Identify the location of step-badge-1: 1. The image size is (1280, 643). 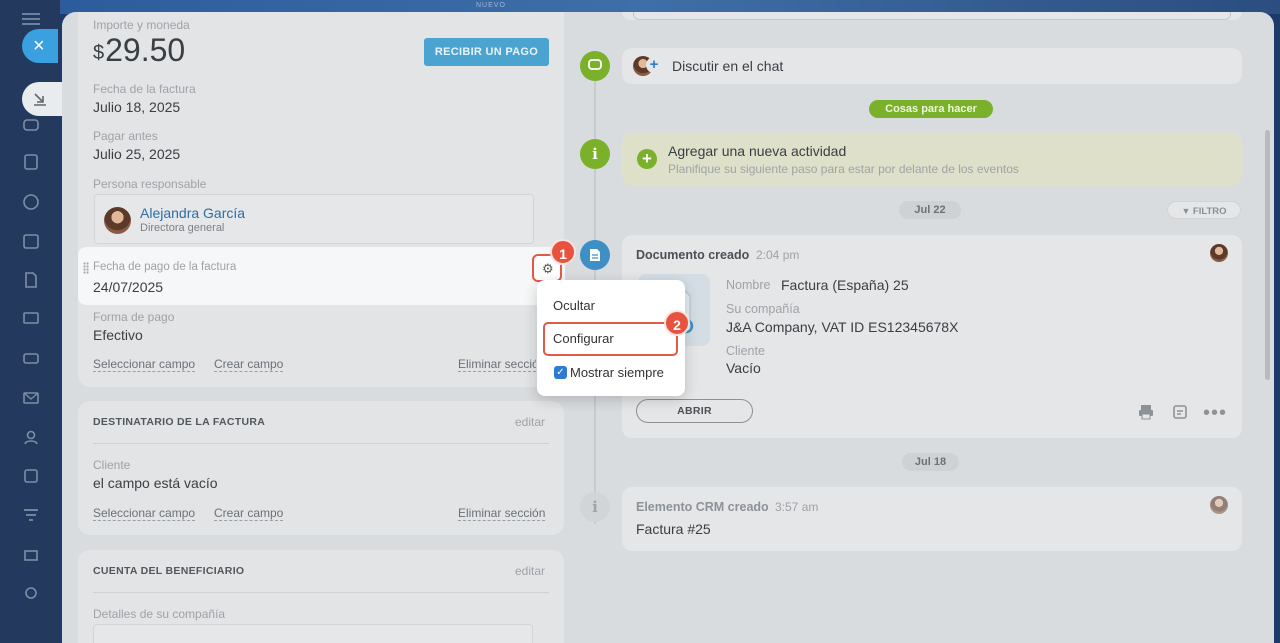
(563, 252).